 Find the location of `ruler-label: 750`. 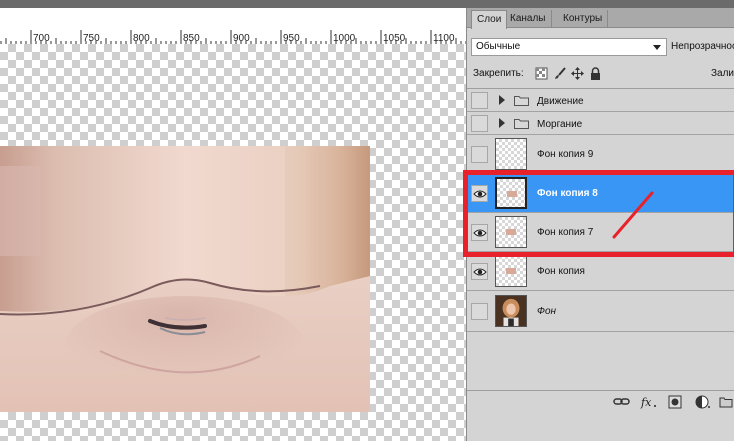

ruler-label: 750 is located at coordinates (91, 38).